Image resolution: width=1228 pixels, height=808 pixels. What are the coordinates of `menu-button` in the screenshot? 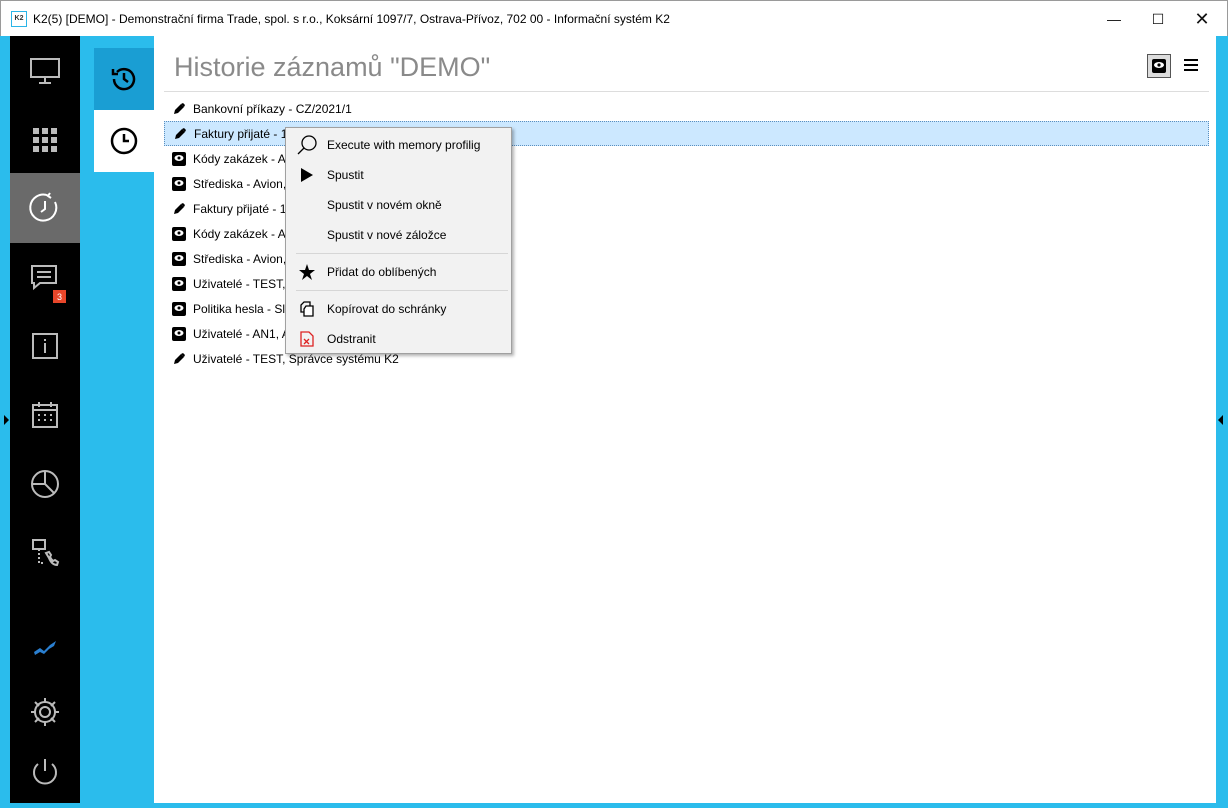 It's located at (1191, 65).